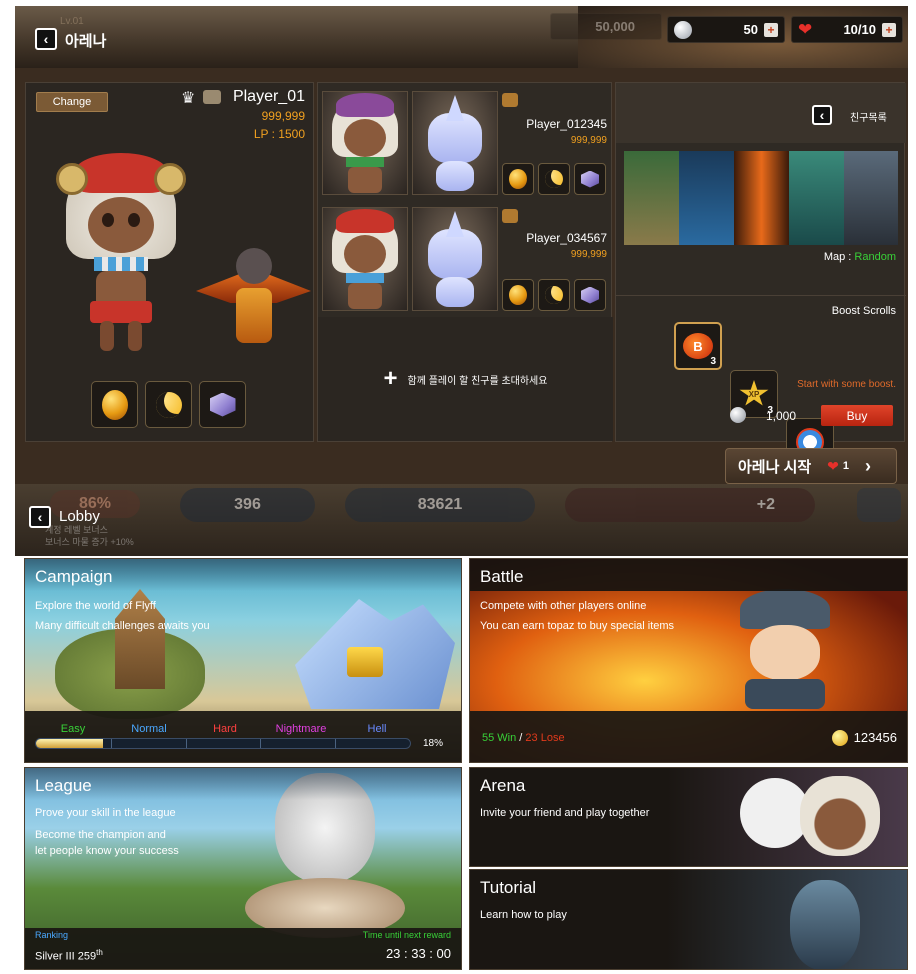 The width and height of the screenshot is (916, 974). What do you see at coordinates (188, 98) in the screenshot?
I see `crown-icon: ♛` at bounding box center [188, 98].